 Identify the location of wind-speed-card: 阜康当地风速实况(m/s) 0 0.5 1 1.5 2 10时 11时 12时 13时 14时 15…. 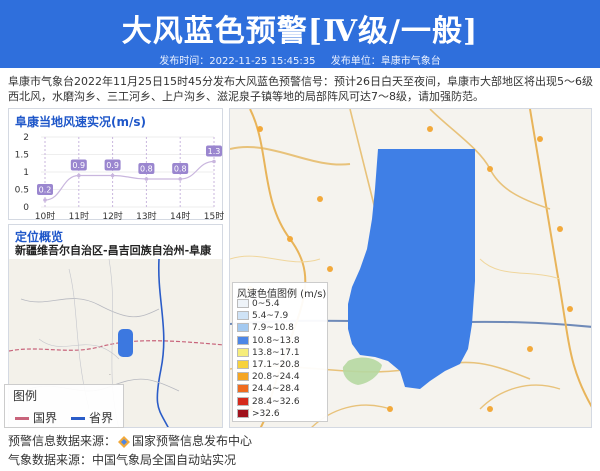
(116, 164).